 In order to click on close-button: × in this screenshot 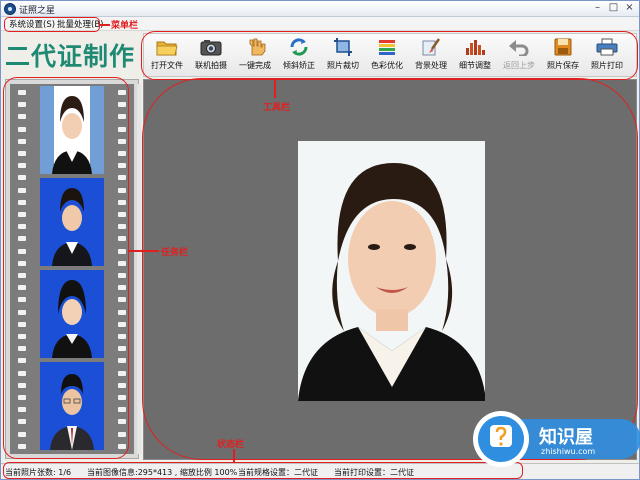, I will do `click(629, 8)`.